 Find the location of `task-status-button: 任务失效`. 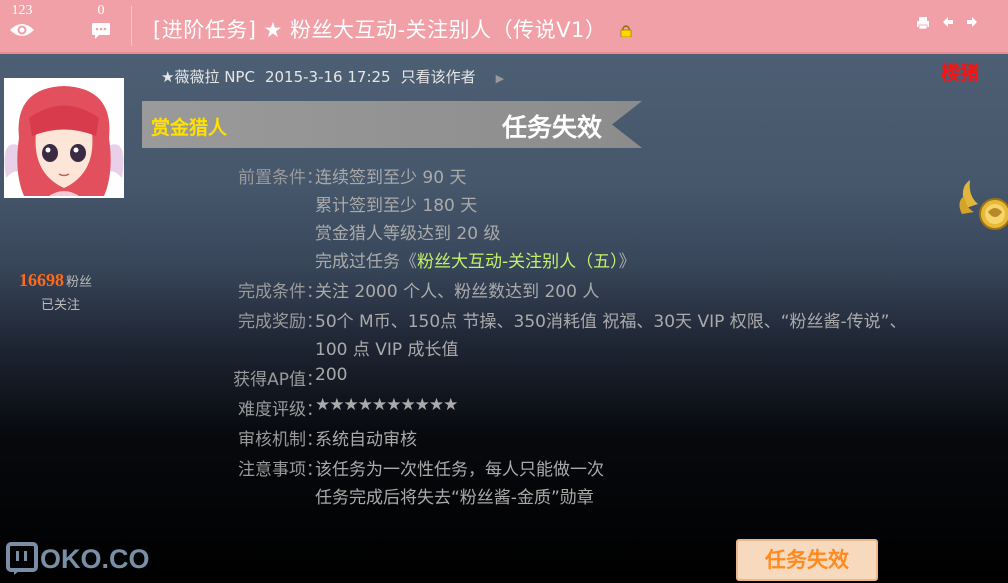

task-status-button: 任务失效 is located at coordinates (807, 560).